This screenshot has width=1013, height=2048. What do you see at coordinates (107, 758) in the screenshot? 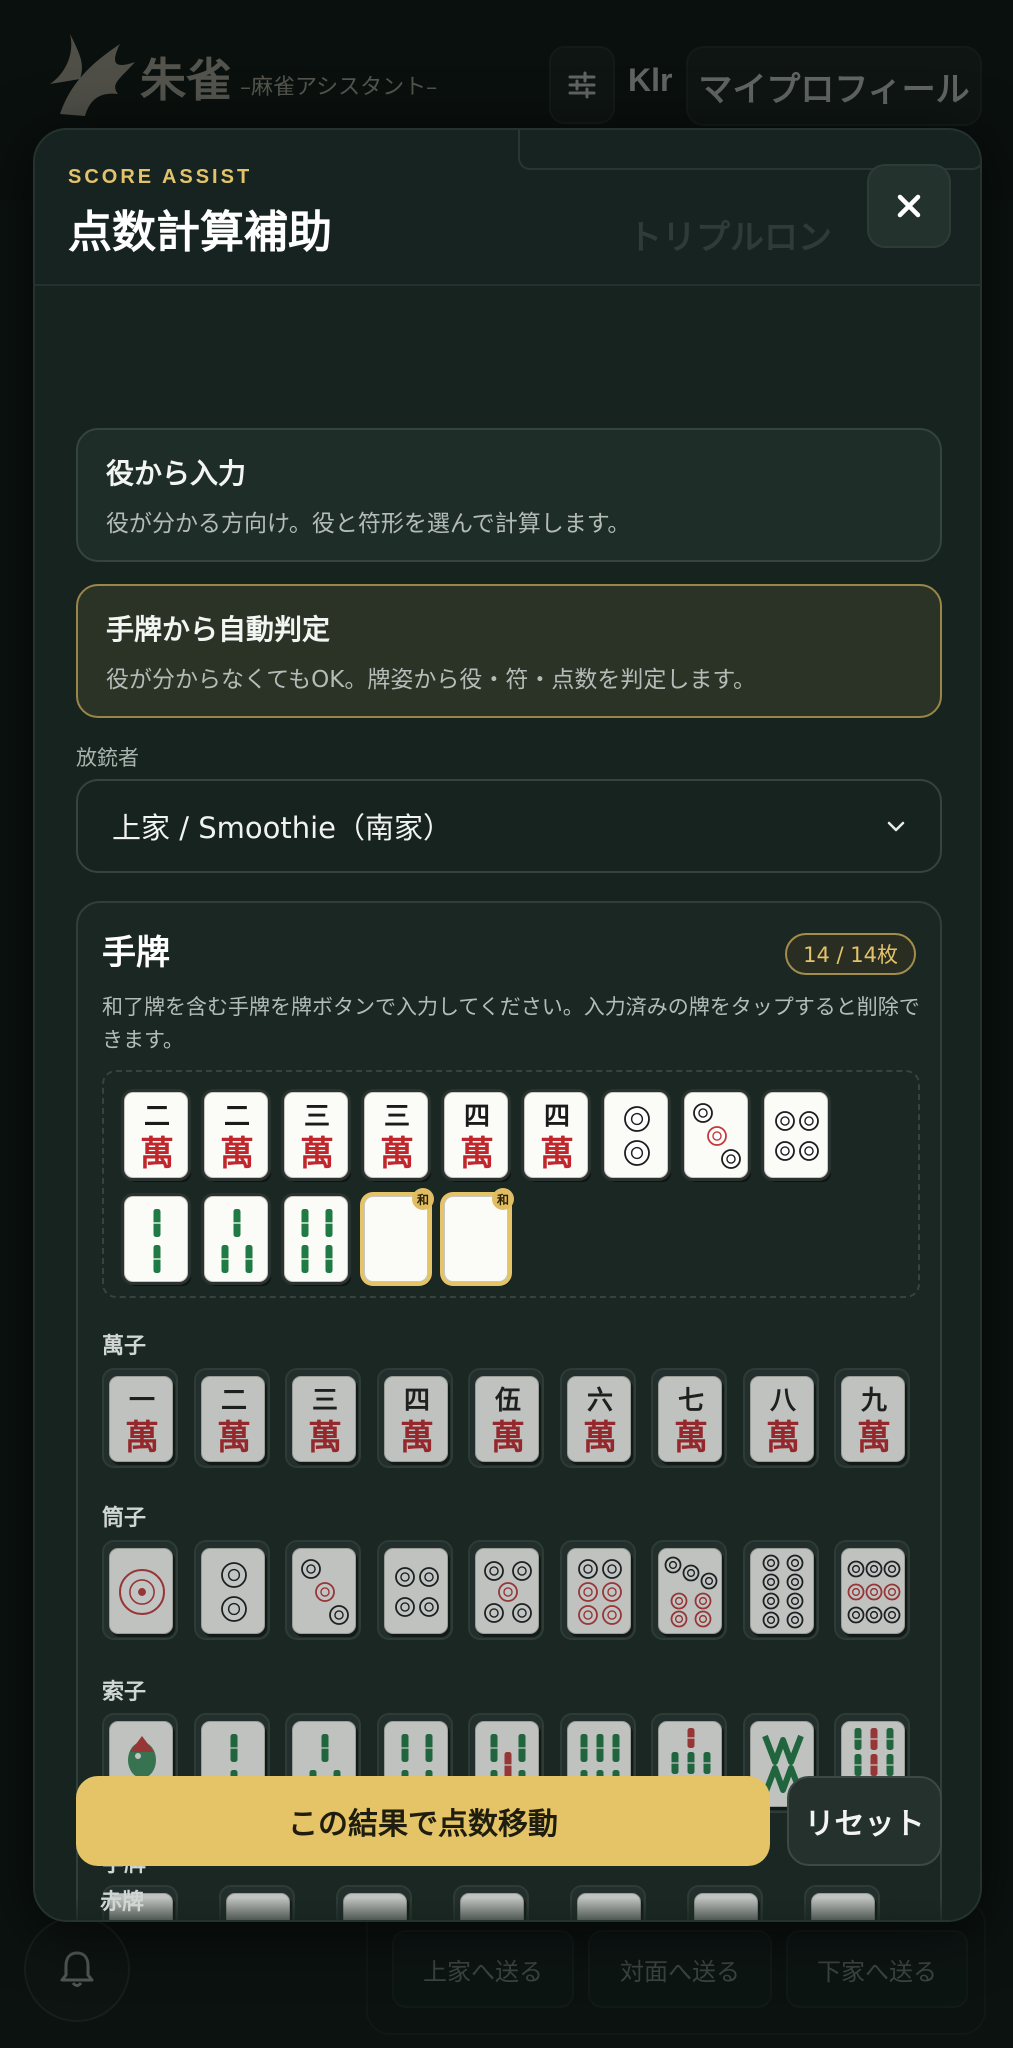
I see `discarder-label: 放銃者` at bounding box center [107, 758].